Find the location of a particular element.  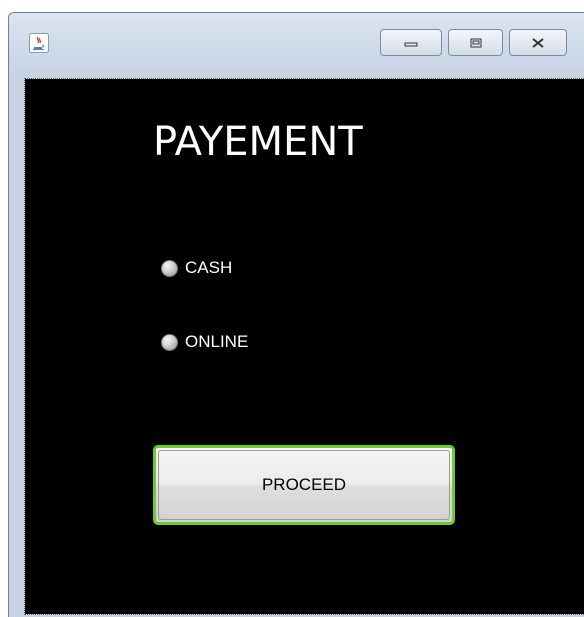

title-bar is located at coordinates (296, 42).